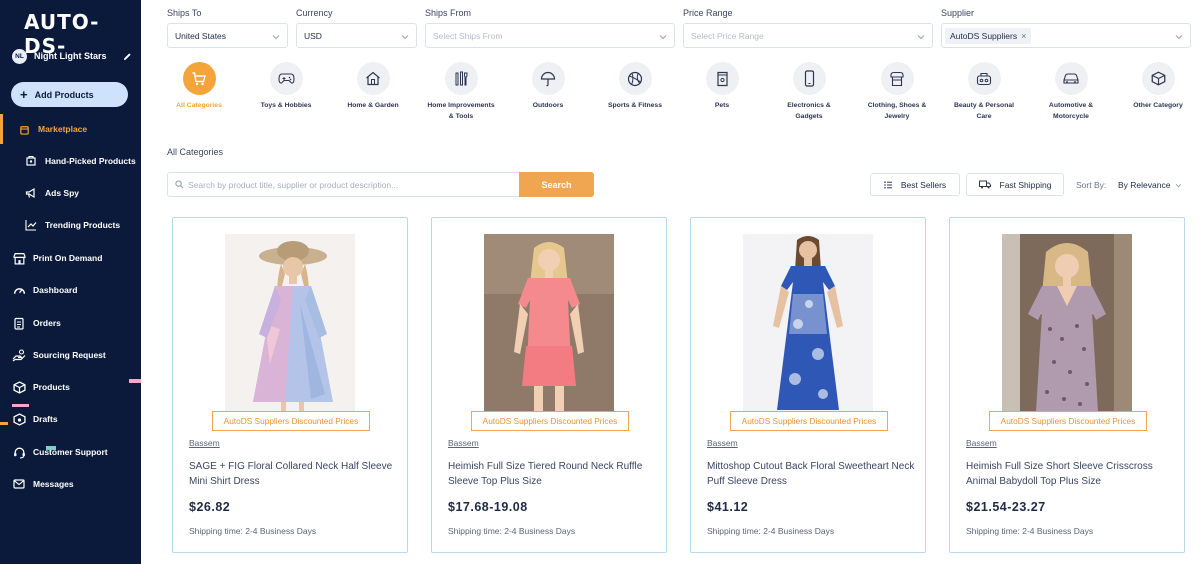 This screenshot has height=564, width=1200. I want to click on sidebar-item-marketplace: Marketplace, so click(70, 129).